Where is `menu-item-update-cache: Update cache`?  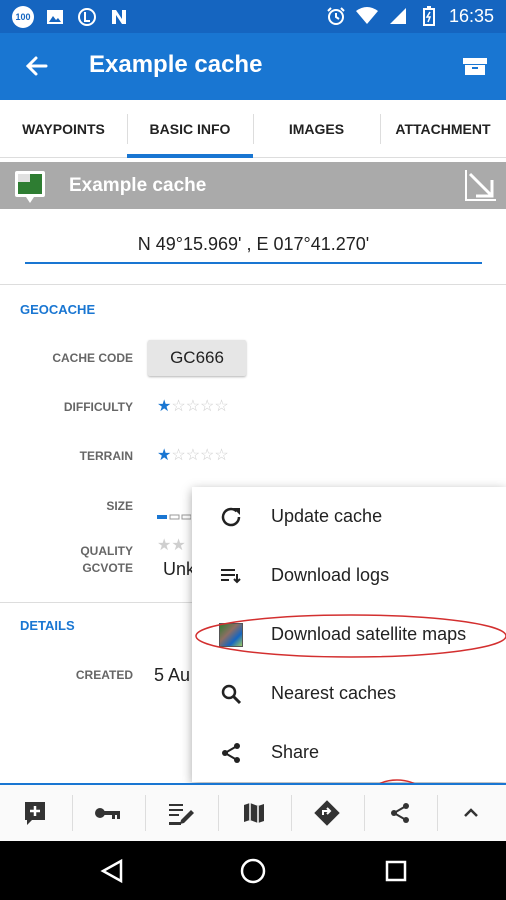 menu-item-update-cache: Update cache is located at coordinates (349, 516).